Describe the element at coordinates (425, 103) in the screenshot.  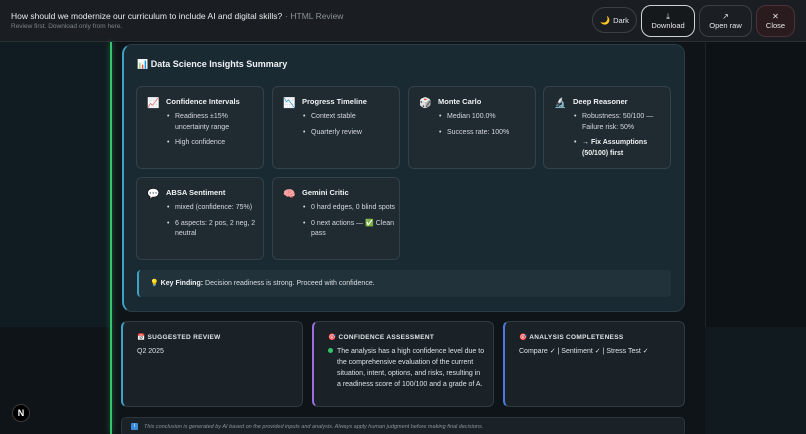
I see `dice-icon: 🎲` at that location.